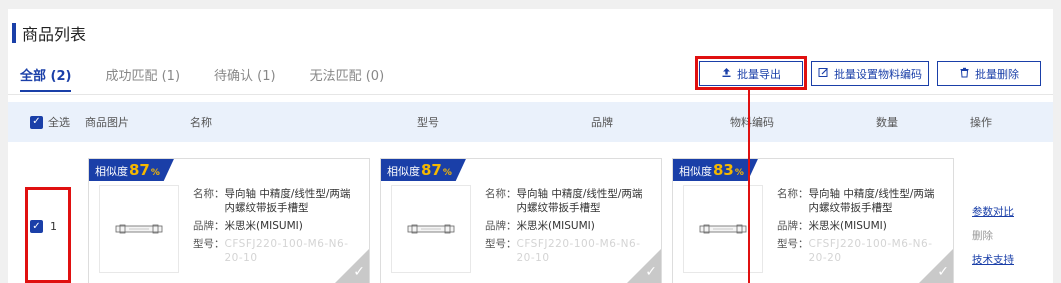 This screenshot has height=283, width=1061. I want to click on tab-pending: 待确认 (1), so click(245, 77).